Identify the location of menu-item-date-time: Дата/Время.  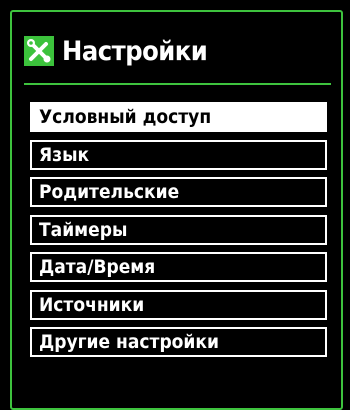
(178, 267).